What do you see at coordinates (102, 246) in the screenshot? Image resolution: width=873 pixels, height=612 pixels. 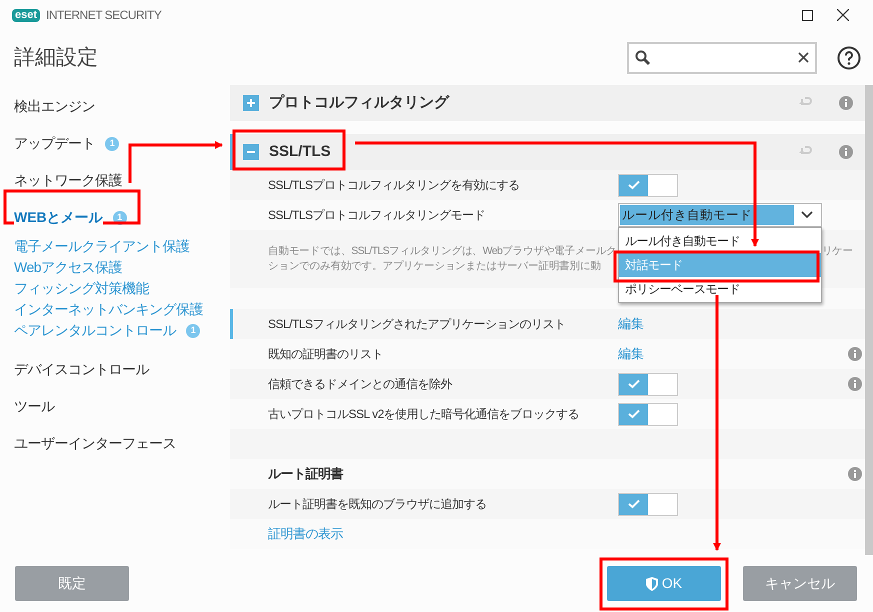 I see `sidebar-subitem: 電子メールクライアント保護` at bounding box center [102, 246].